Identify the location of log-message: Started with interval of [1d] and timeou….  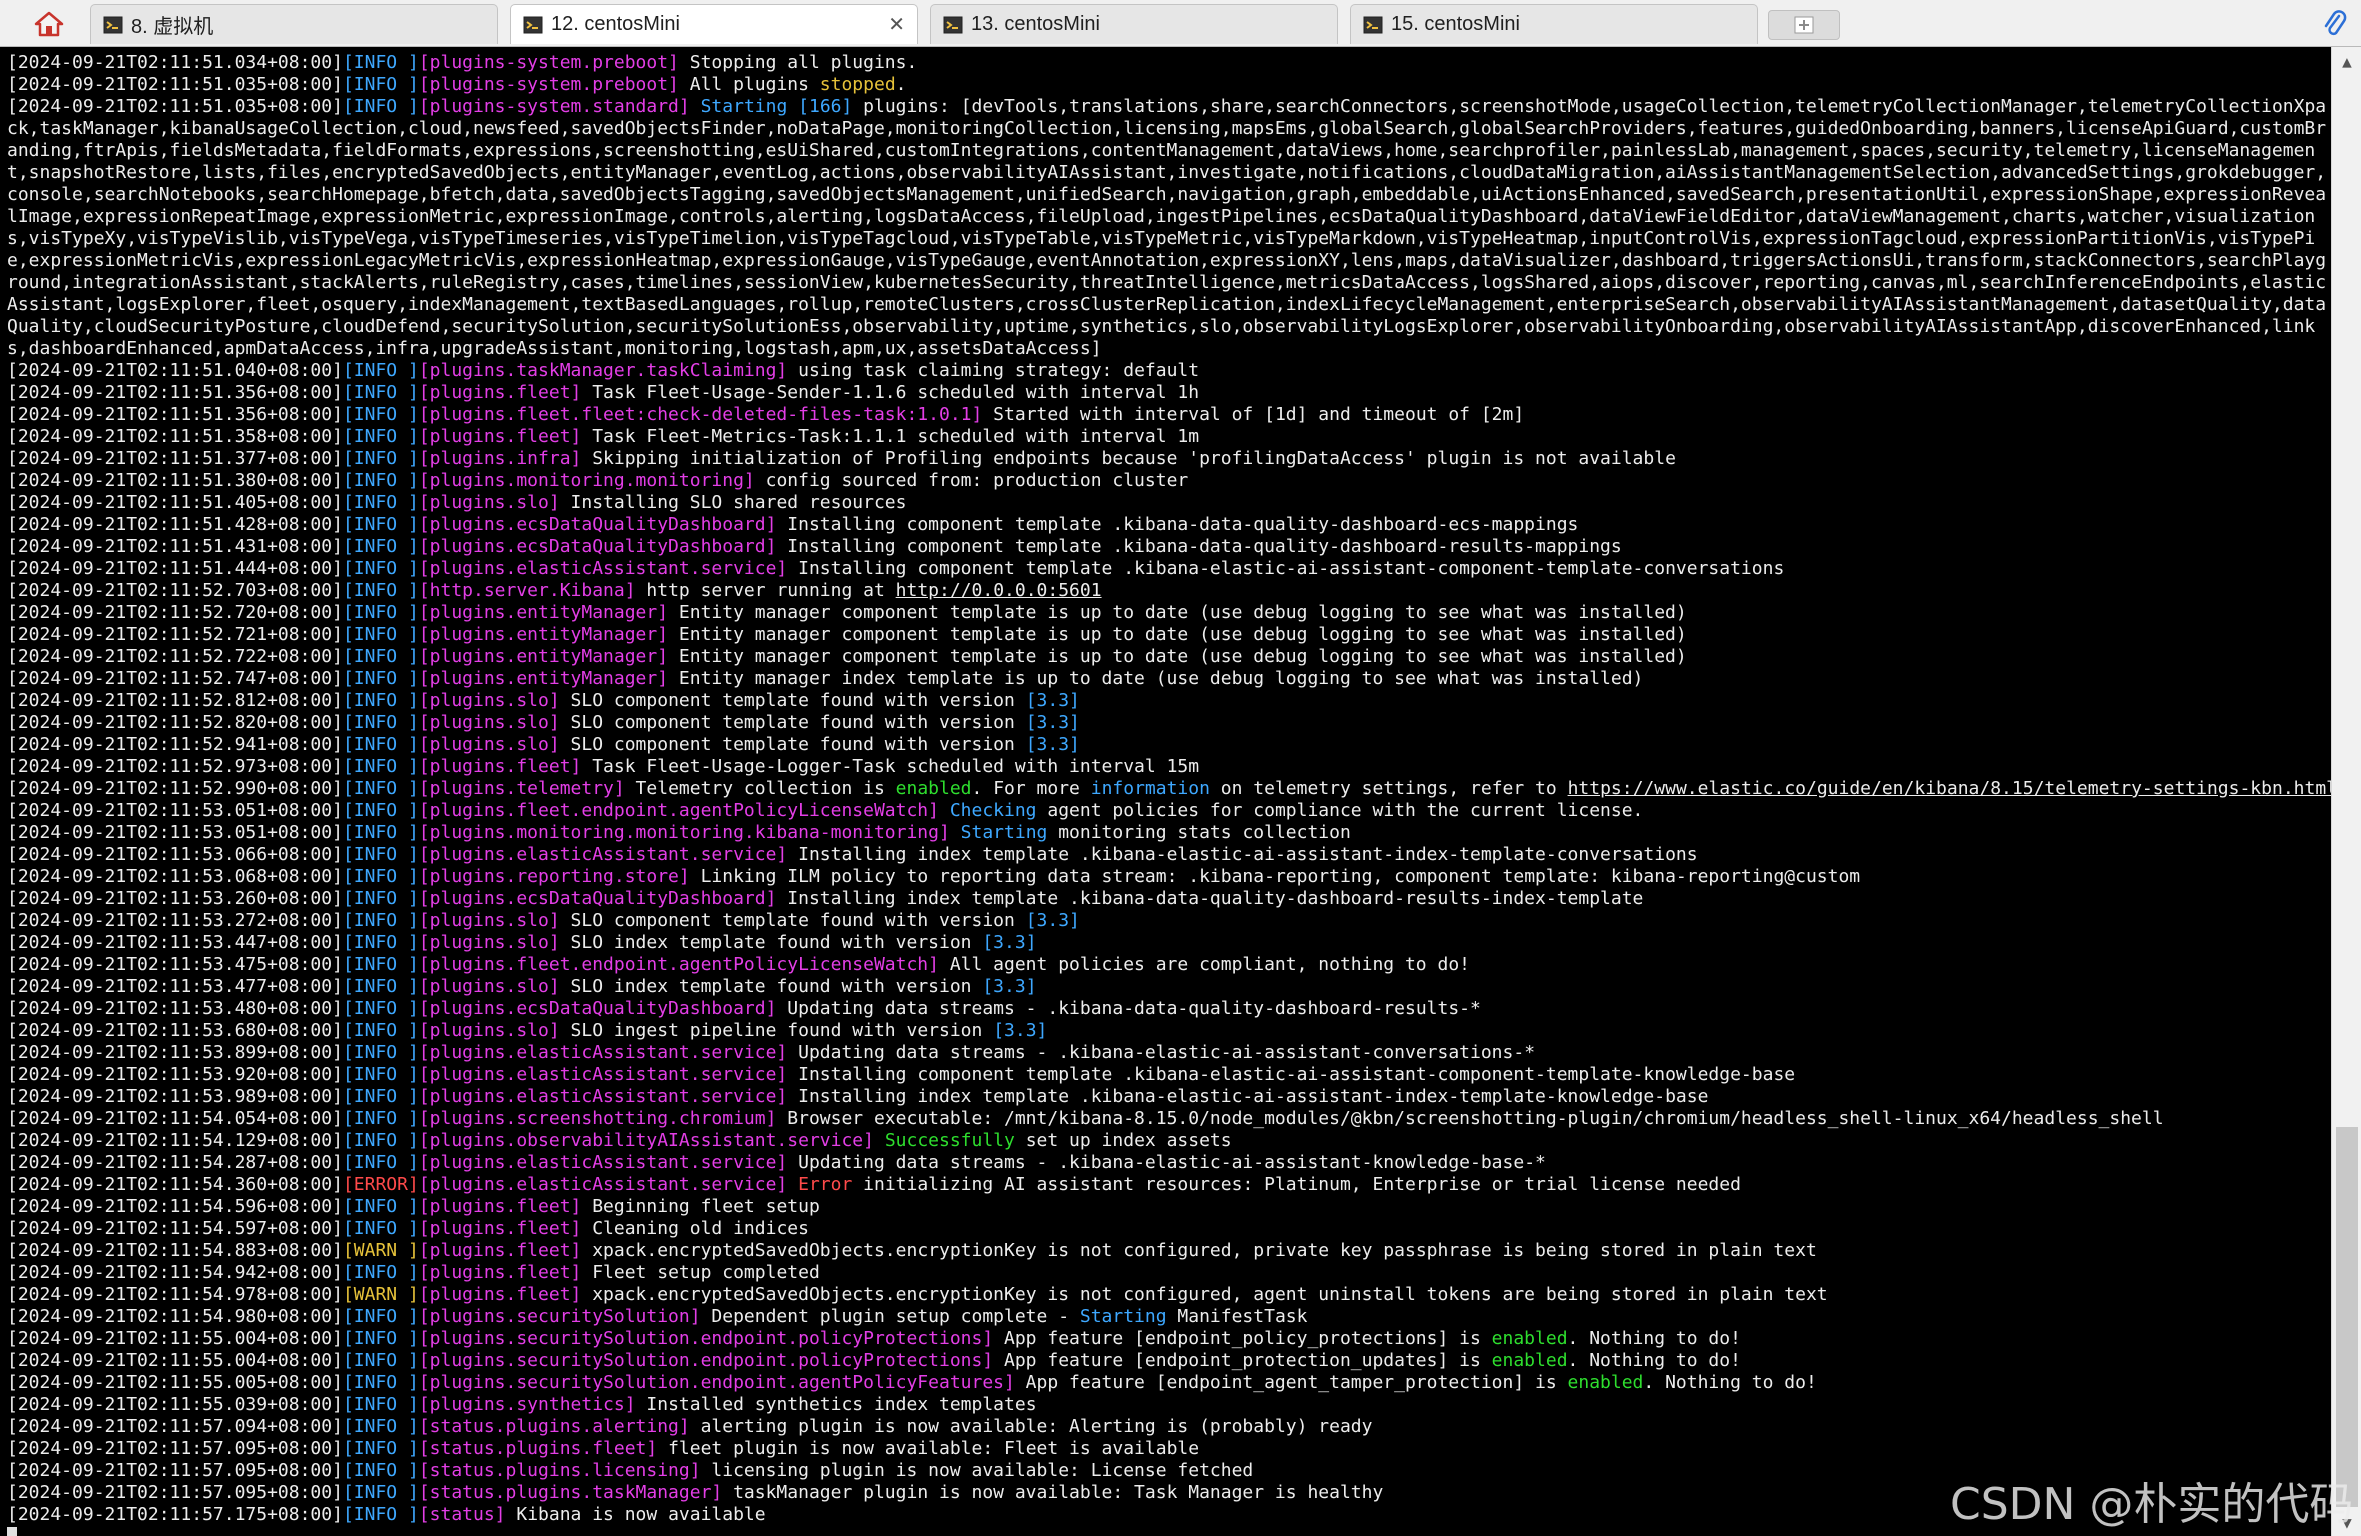
(1253, 414).